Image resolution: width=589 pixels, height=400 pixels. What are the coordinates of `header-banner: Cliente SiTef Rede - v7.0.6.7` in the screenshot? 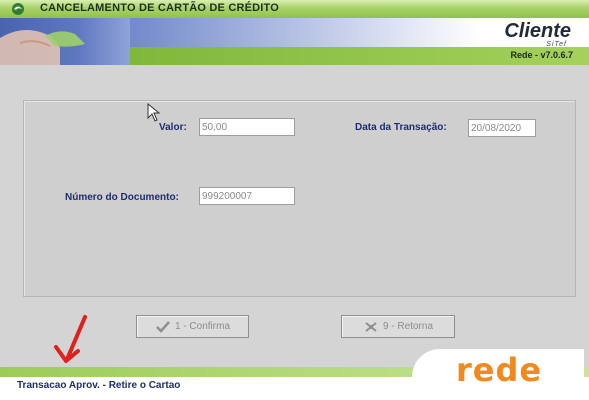 It's located at (294, 41).